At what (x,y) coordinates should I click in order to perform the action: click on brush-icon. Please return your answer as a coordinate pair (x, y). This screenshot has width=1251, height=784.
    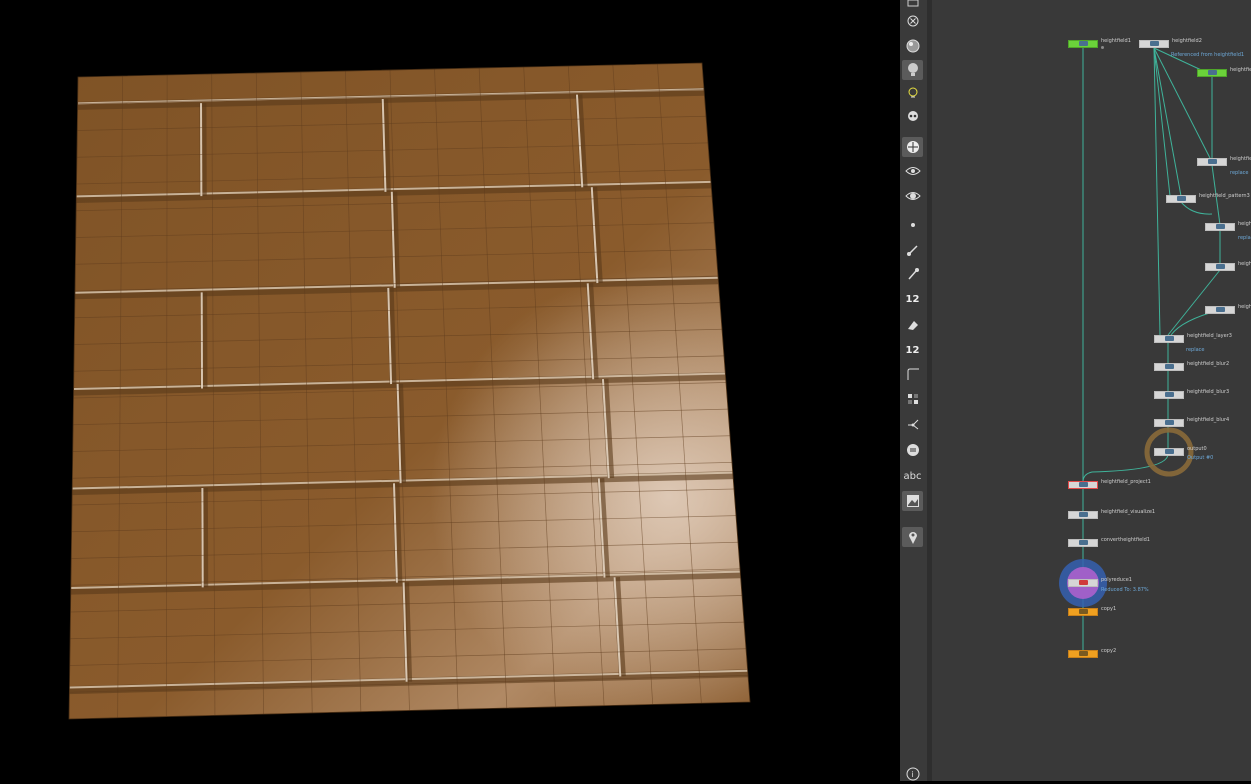
    Looking at the image, I should click on (912, 250).